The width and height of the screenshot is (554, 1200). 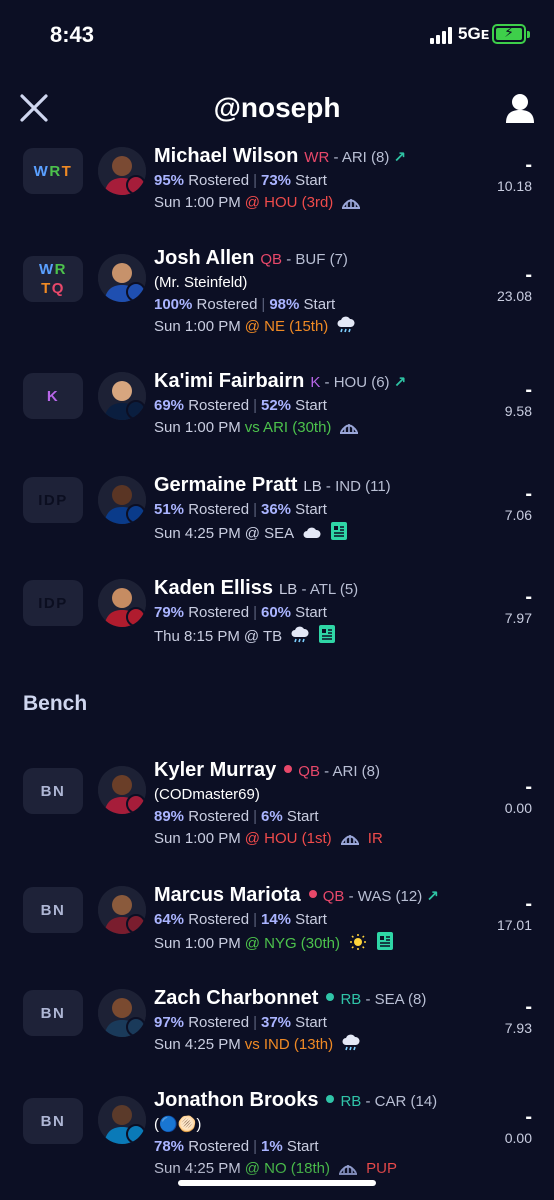 What do you see at coordinates (518, 400) in the screenshot?
I see `player-score: - 9.58` at bounding box center [518, 400].